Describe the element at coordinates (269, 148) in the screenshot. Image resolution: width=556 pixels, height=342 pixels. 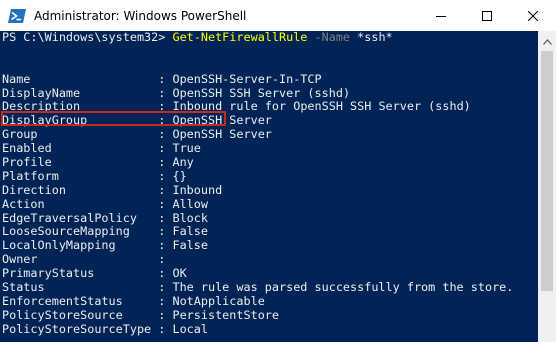
I see `property-row-enabled: Enabled : True` at that location.